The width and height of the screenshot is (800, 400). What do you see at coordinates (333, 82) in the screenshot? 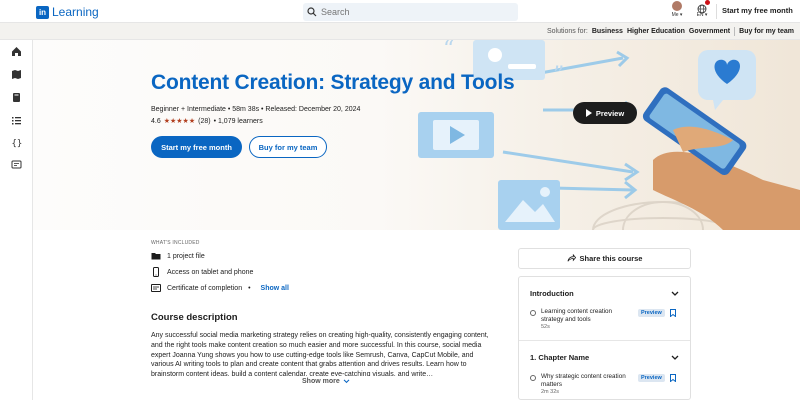
I see `course-title: Content Creation: Strategy and Tools` at bounding box center [333, 82].